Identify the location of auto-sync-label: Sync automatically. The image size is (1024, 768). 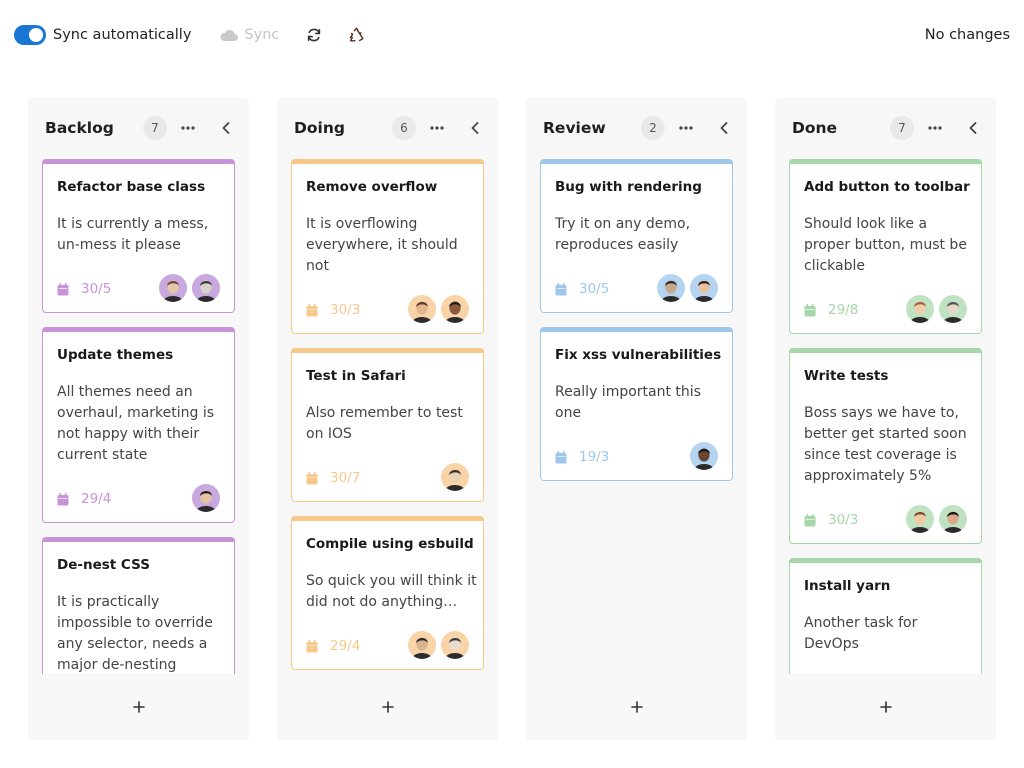
(122, 35).